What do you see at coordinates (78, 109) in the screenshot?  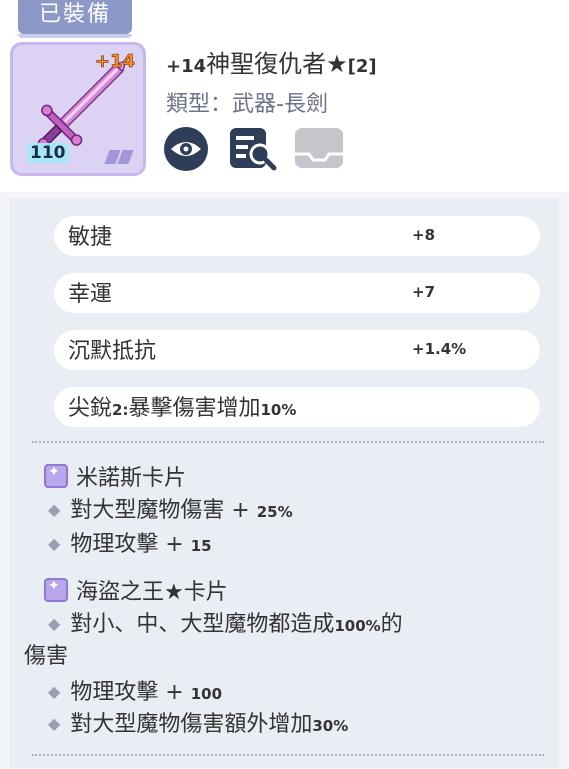 I see `item-thumbnail: +14 110` at bounding box center [78, 109].